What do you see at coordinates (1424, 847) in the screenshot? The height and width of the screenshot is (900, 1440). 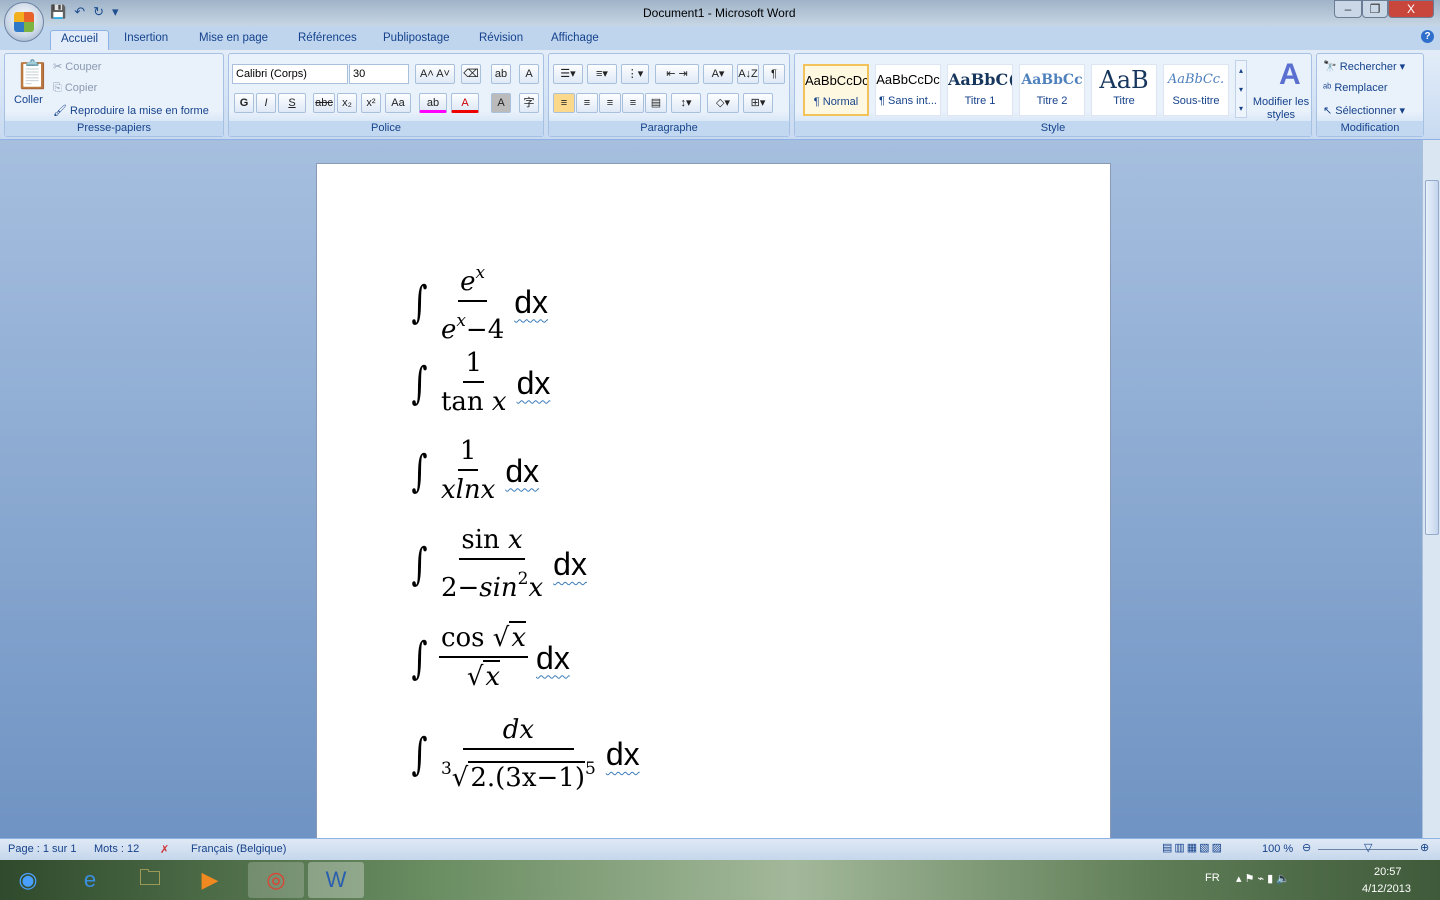 I see `zoom-in-icon: ⊕` at bounding box center [1424, 847].